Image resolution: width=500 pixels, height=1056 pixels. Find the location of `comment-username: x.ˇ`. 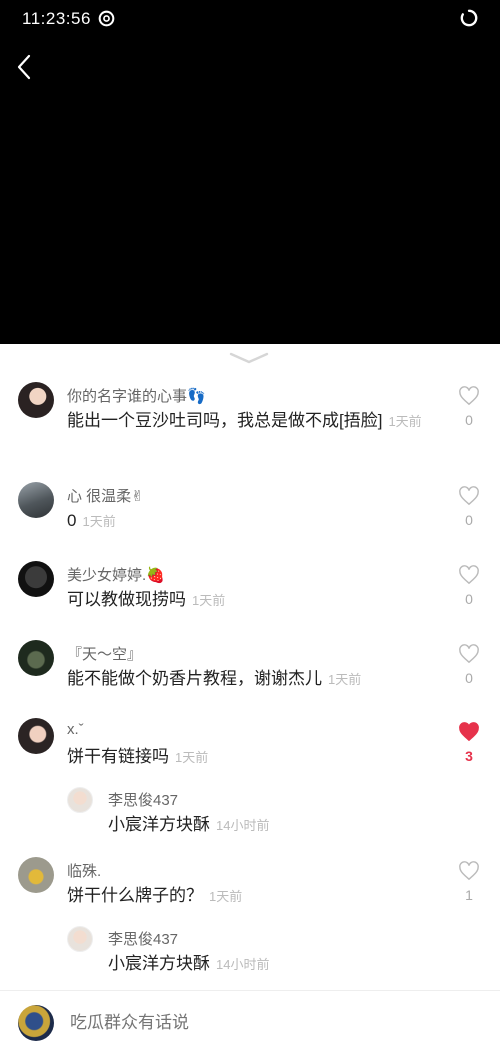

comment-username: x.ˇ is located at coordinates (75, 729).